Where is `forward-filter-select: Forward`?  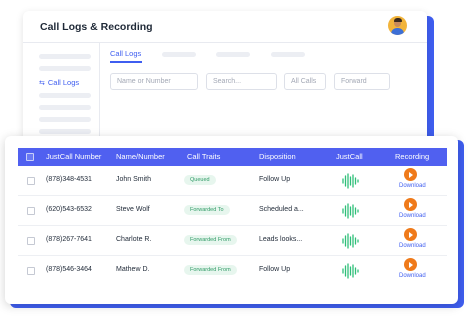
forward-filter-select: Forward is located at coordinates (362, 81).